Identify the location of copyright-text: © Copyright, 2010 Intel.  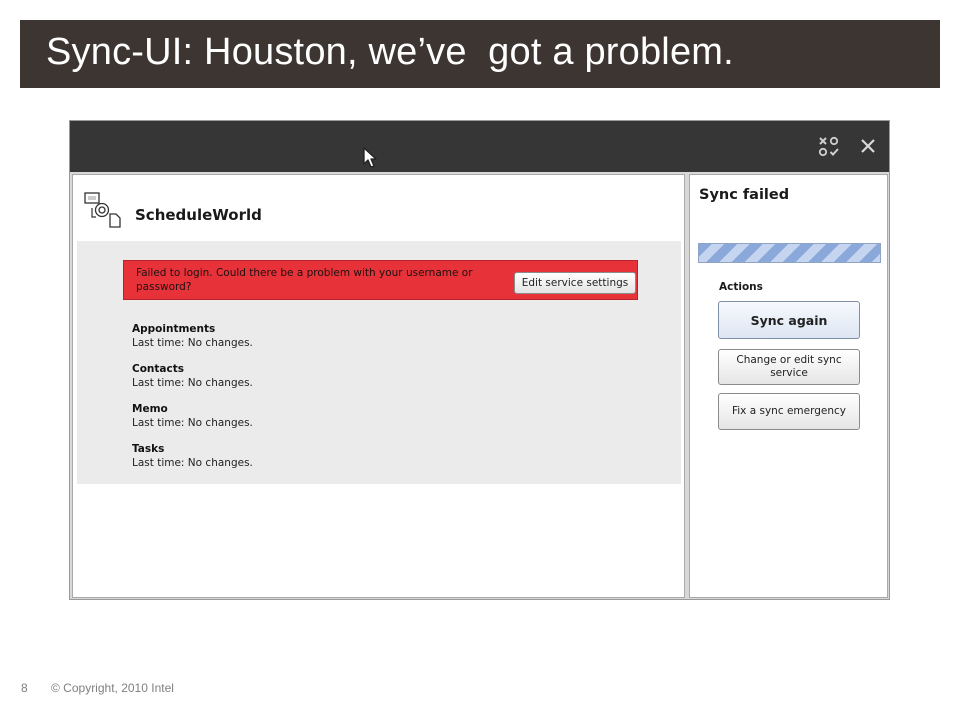
(112, 688).